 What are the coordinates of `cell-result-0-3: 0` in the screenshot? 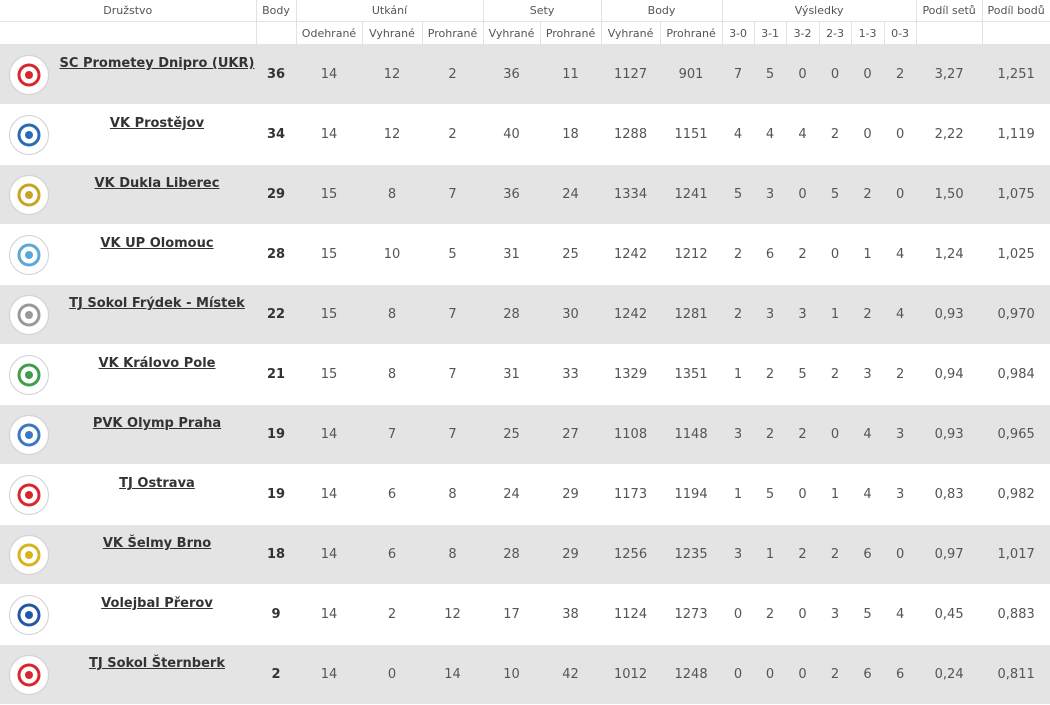 It's located at (900, 134).